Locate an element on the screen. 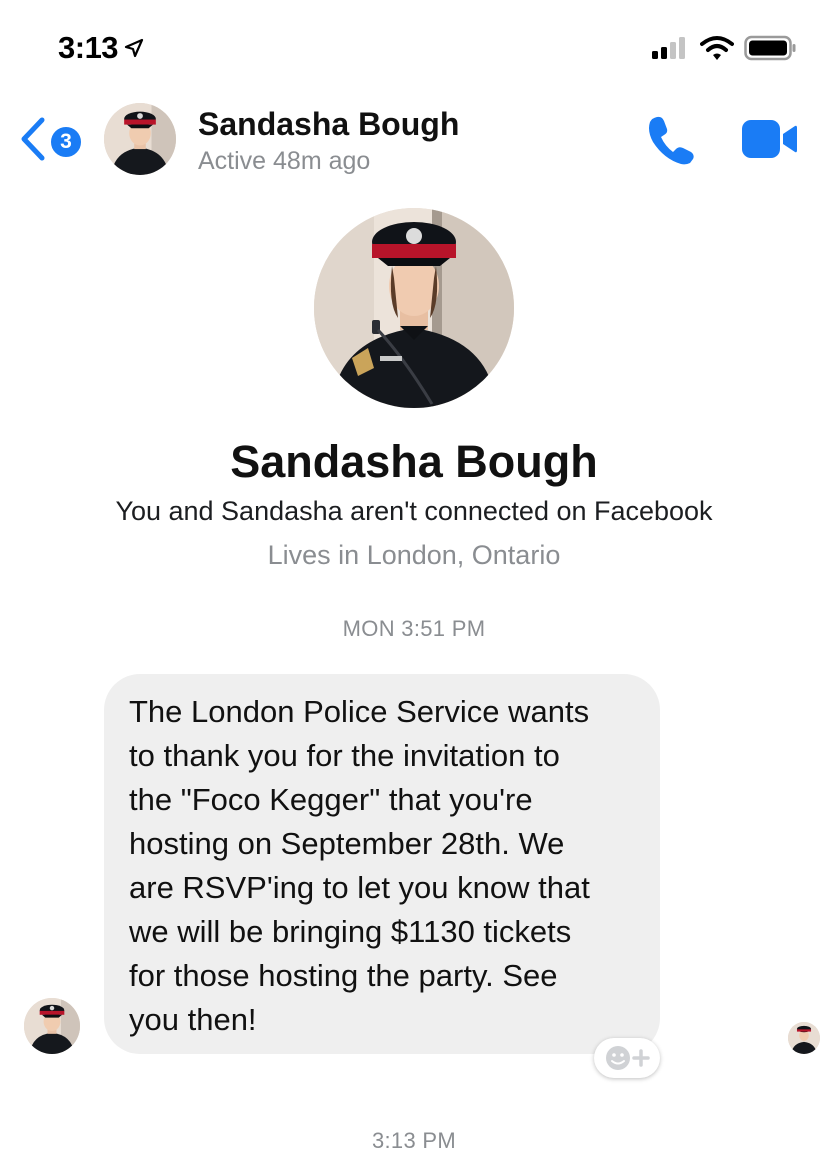 The width and height of the screenshot is (828, 1174). profile-photo is located at coordinates (414, 308).